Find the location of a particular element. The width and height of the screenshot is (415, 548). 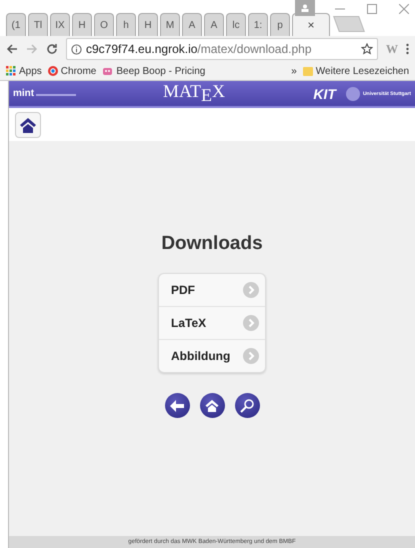

browser-tab: M is located at coordinates (170, 24).